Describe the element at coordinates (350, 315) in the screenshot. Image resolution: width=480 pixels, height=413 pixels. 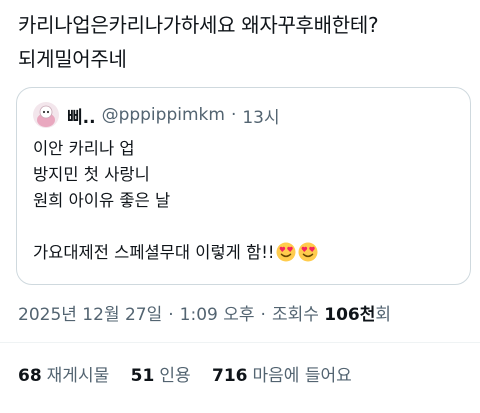
I see `views-count: 106천` at that location.